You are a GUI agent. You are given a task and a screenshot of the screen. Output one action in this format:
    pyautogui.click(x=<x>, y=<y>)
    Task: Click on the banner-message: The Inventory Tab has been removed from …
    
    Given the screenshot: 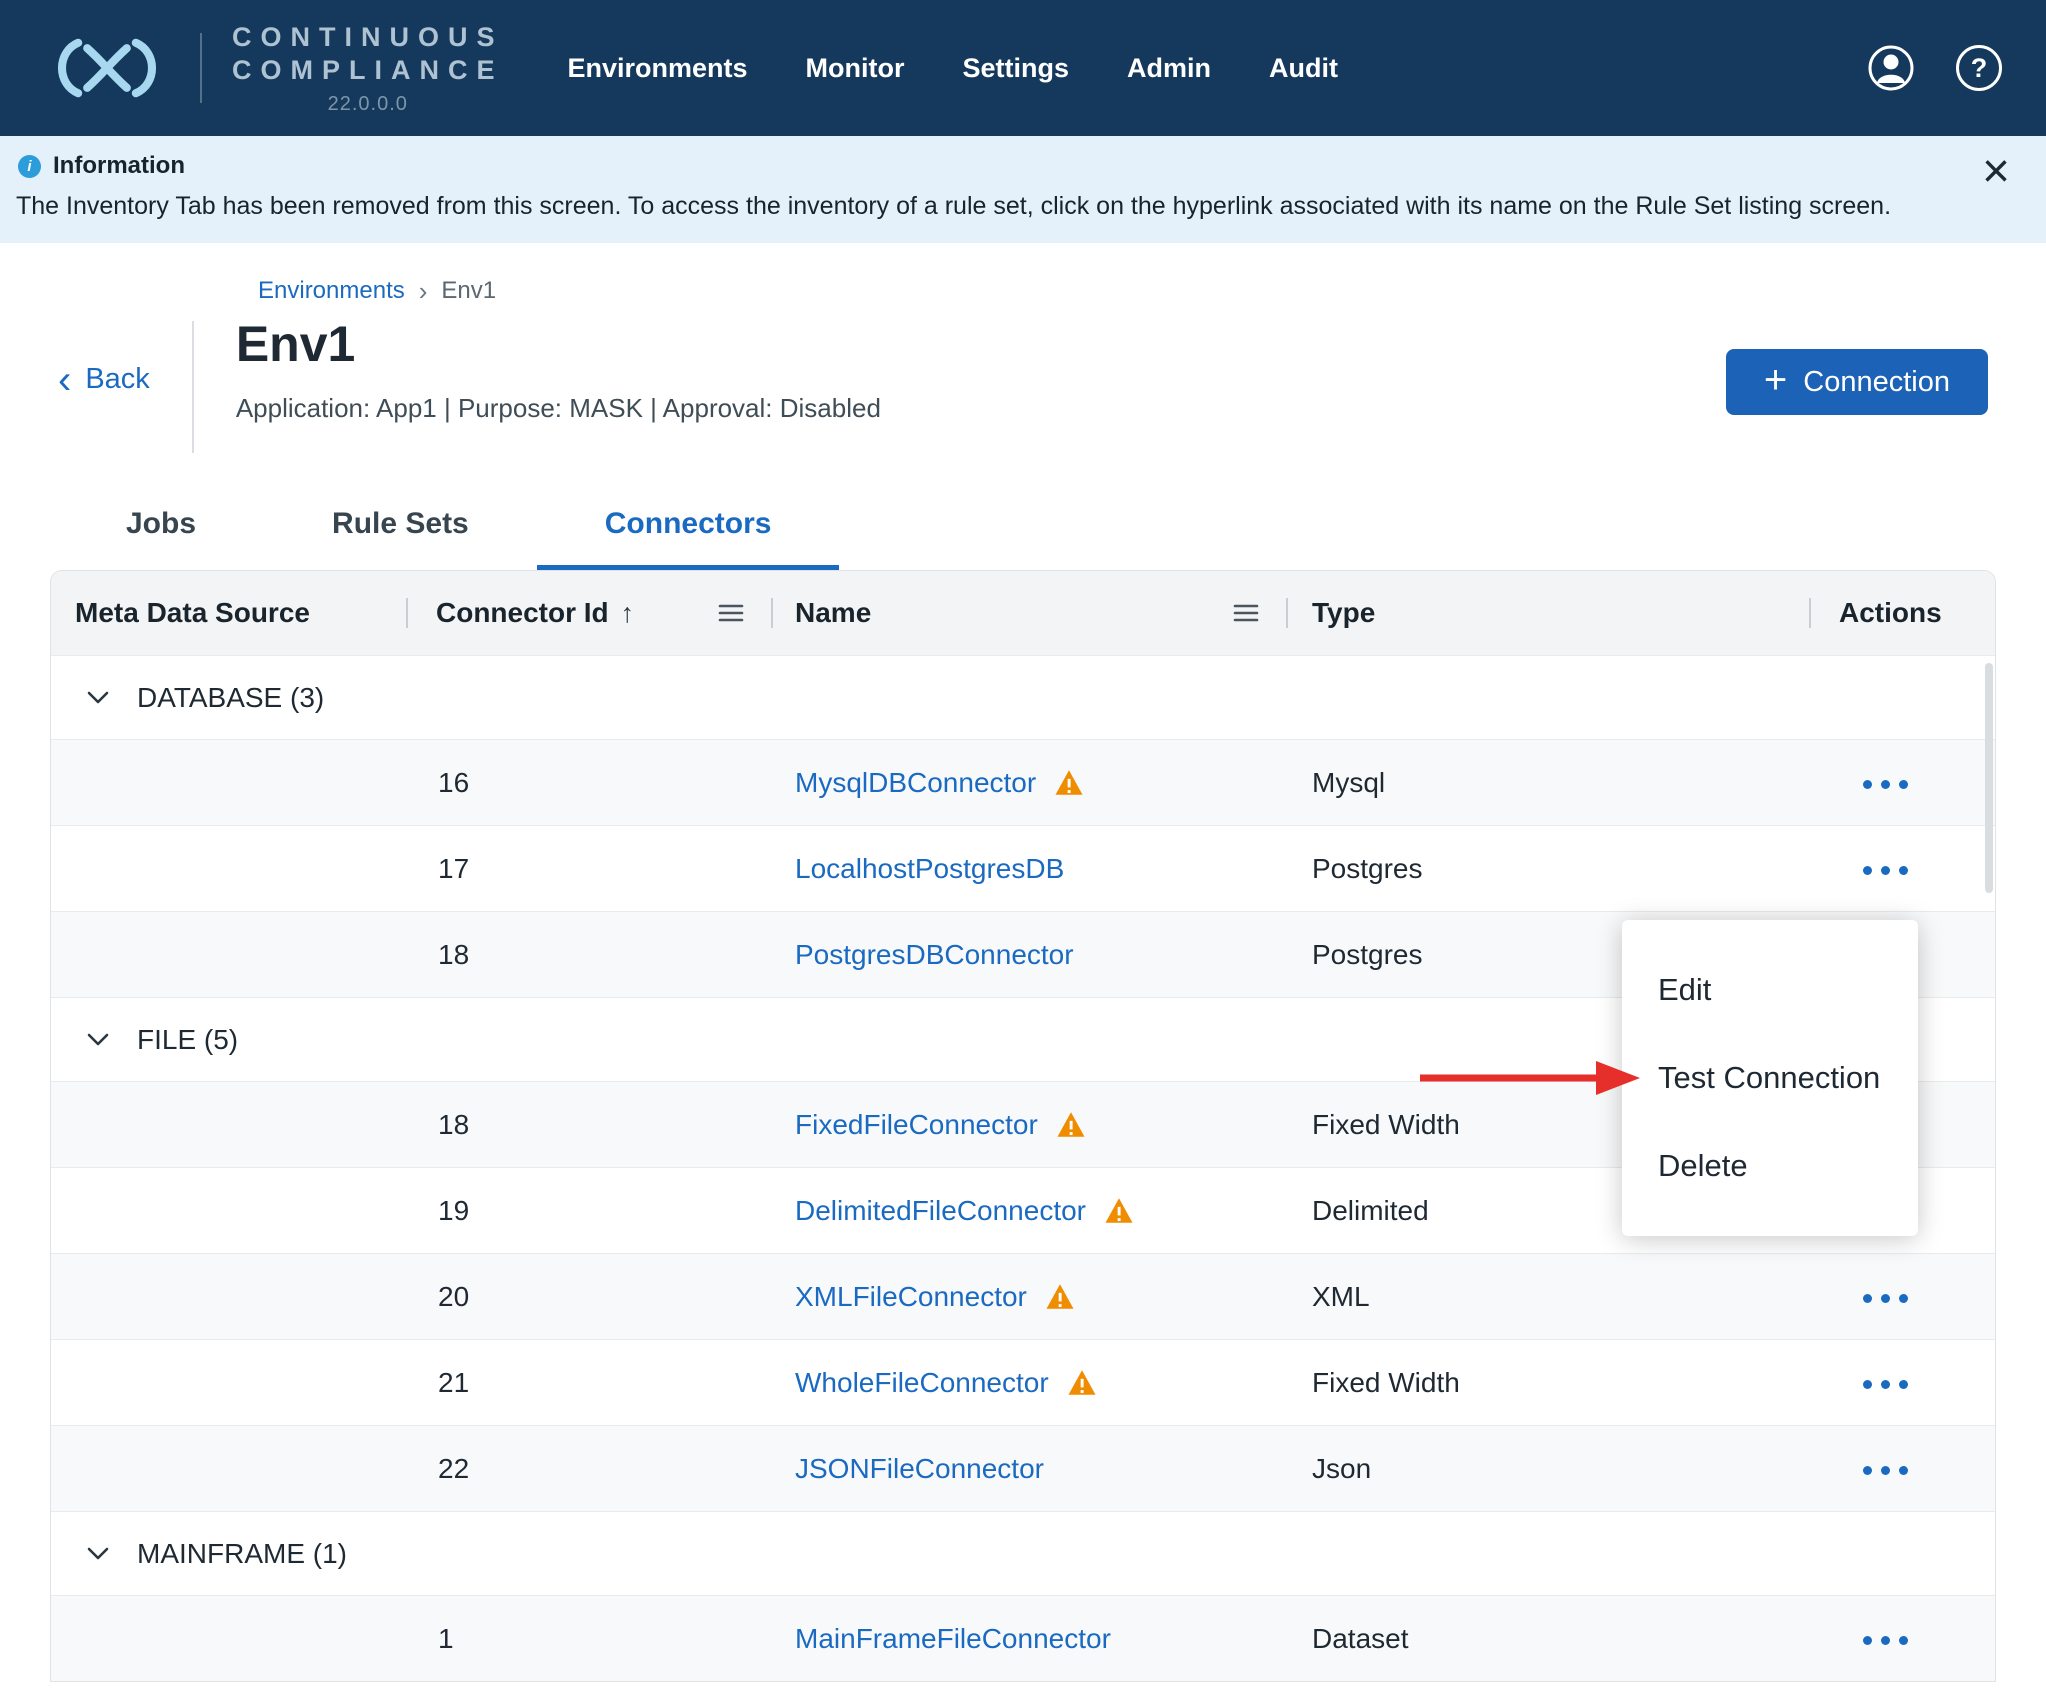 What is the action you would take?
    pyautogui.click(x=954, y=206)
    